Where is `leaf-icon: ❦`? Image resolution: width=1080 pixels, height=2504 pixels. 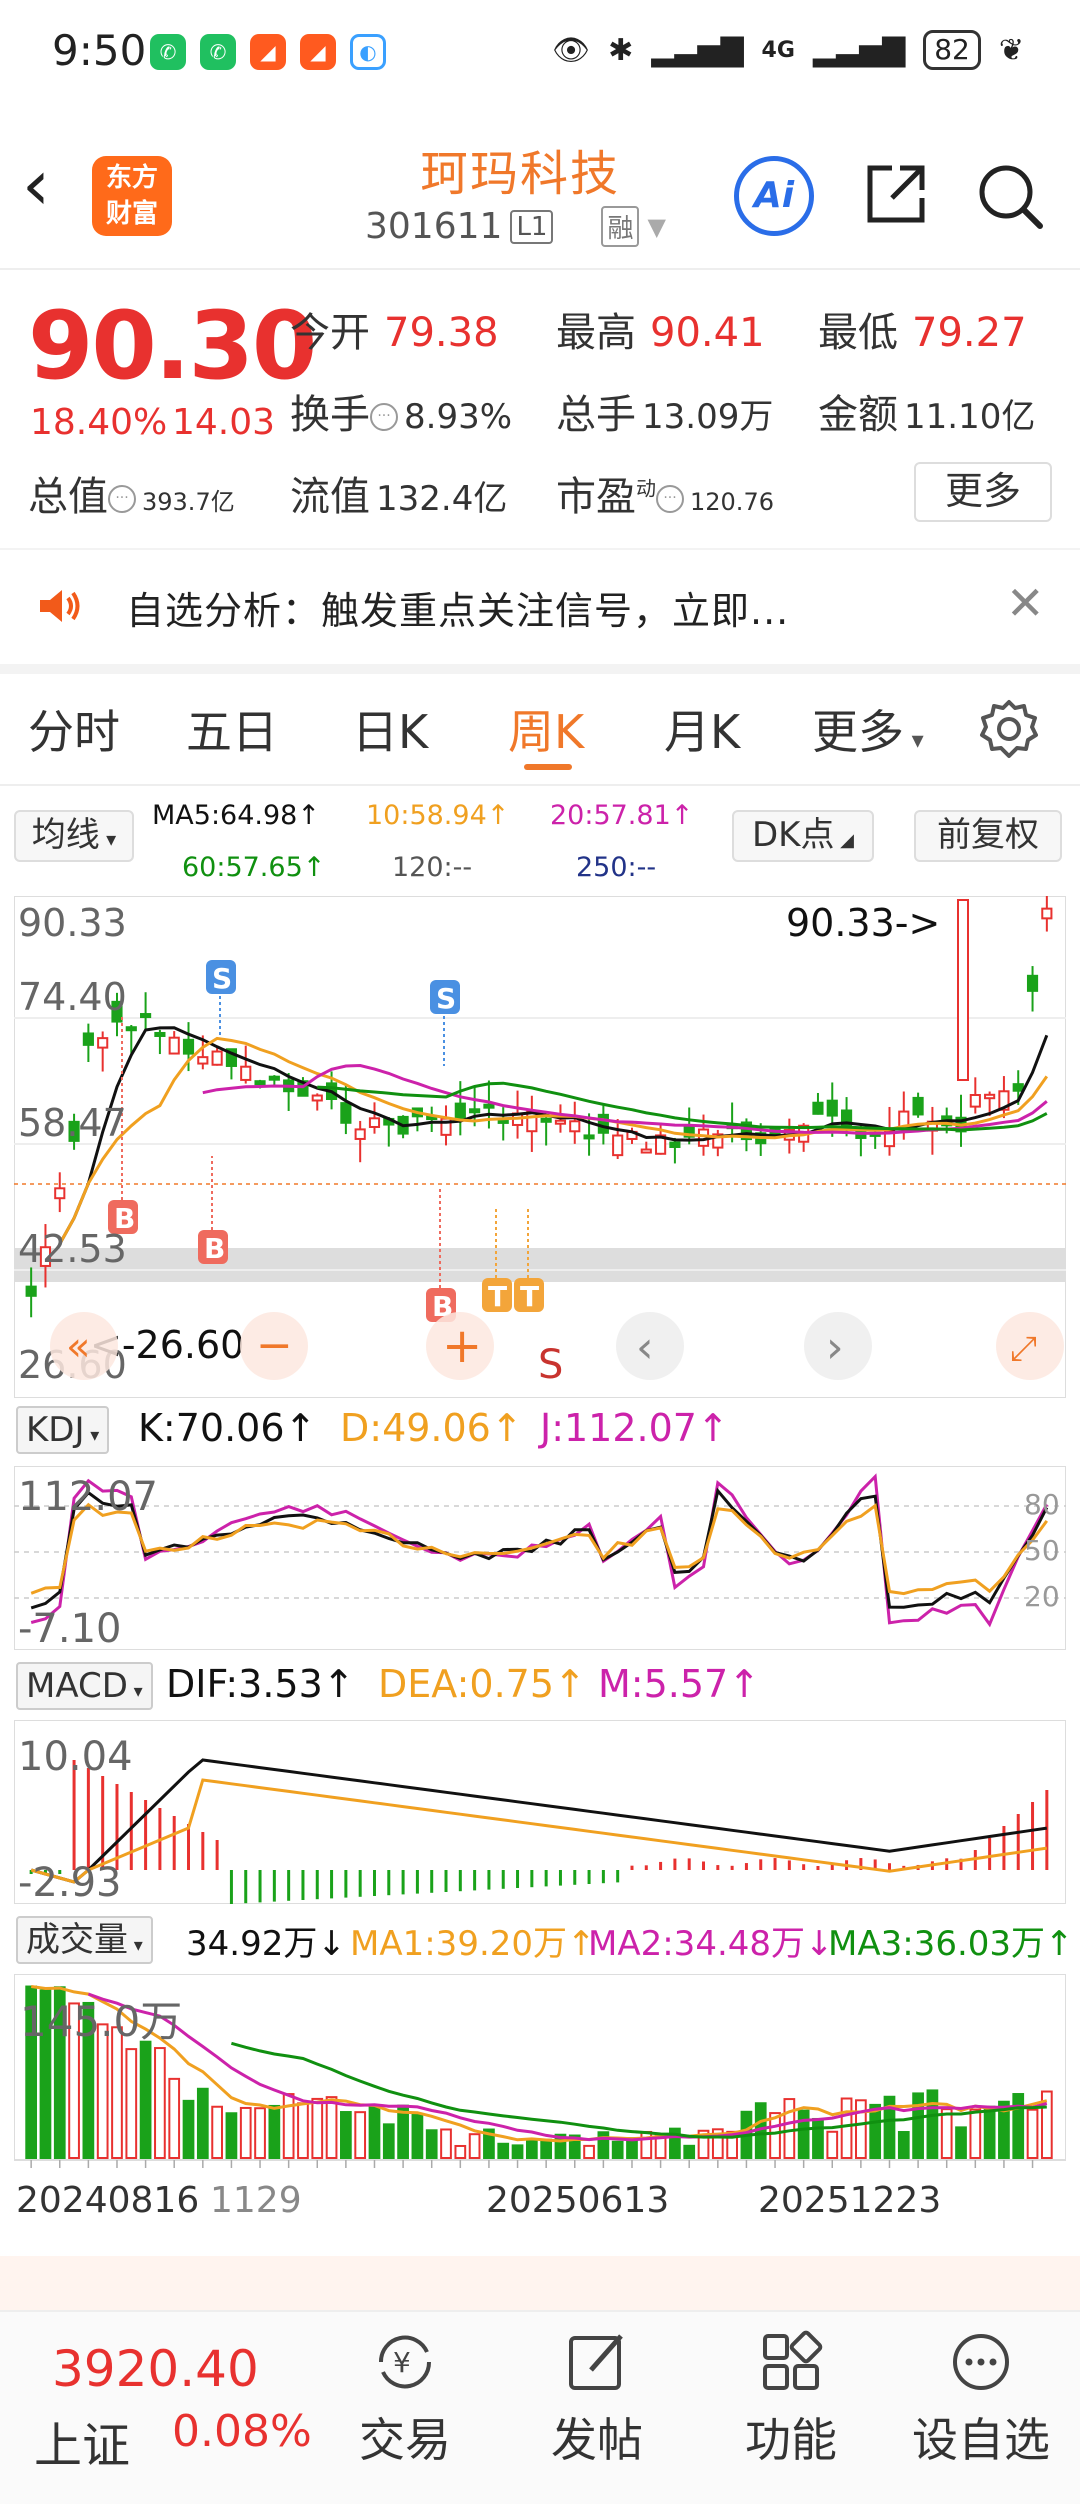
leaf-icon: ❦ is located at coordinates (1011, 50).